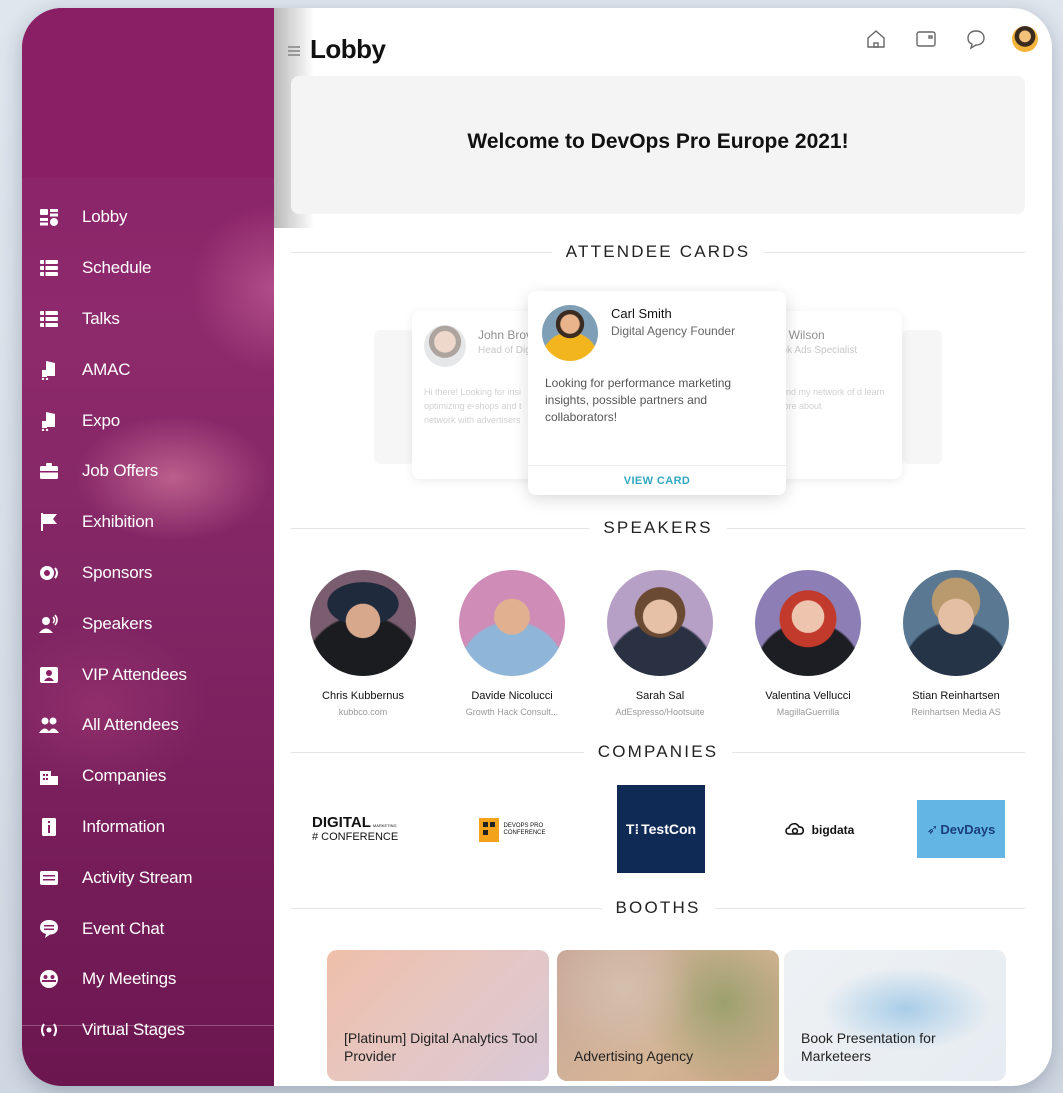 The image size is (1063, 1093). What do you see at coordinates (641, 313) in the screenshot?
I see `attendee-name: Carl Smith` at bounding box center [641, 313].